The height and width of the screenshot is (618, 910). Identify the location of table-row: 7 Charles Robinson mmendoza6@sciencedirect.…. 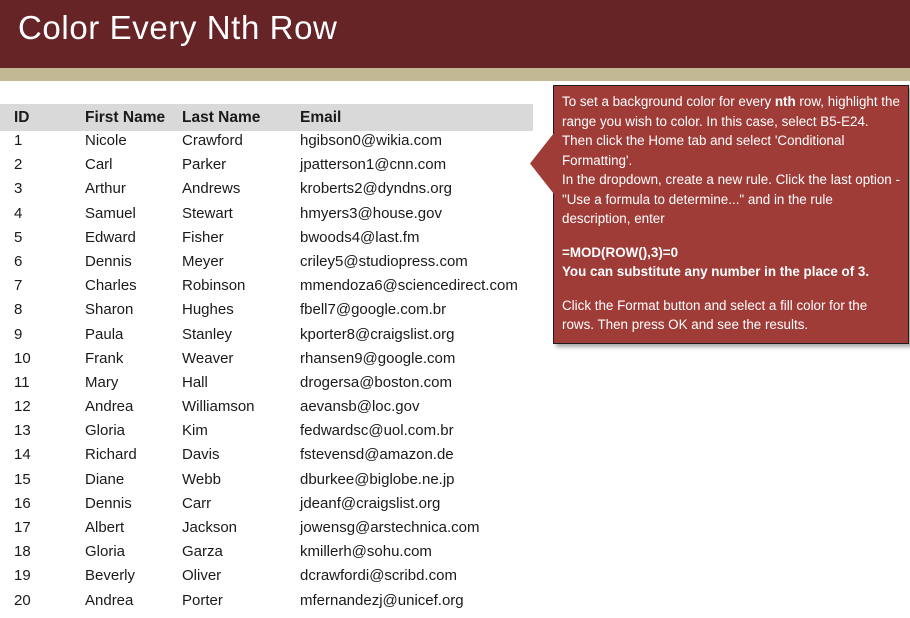
(266, 288).